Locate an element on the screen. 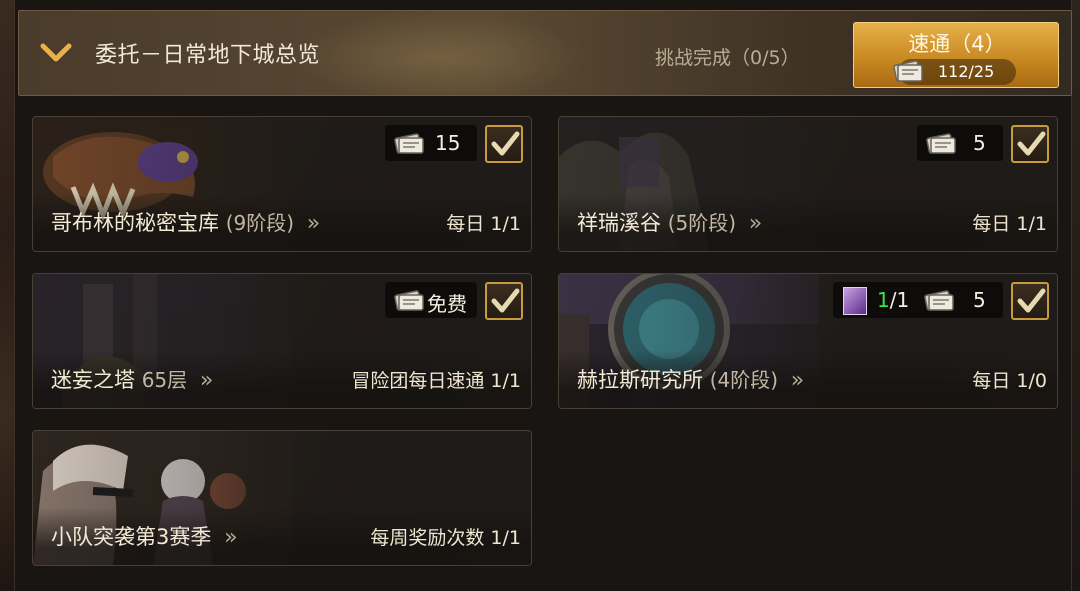  cost-box: 免费 is located at coordinates (431, 300).